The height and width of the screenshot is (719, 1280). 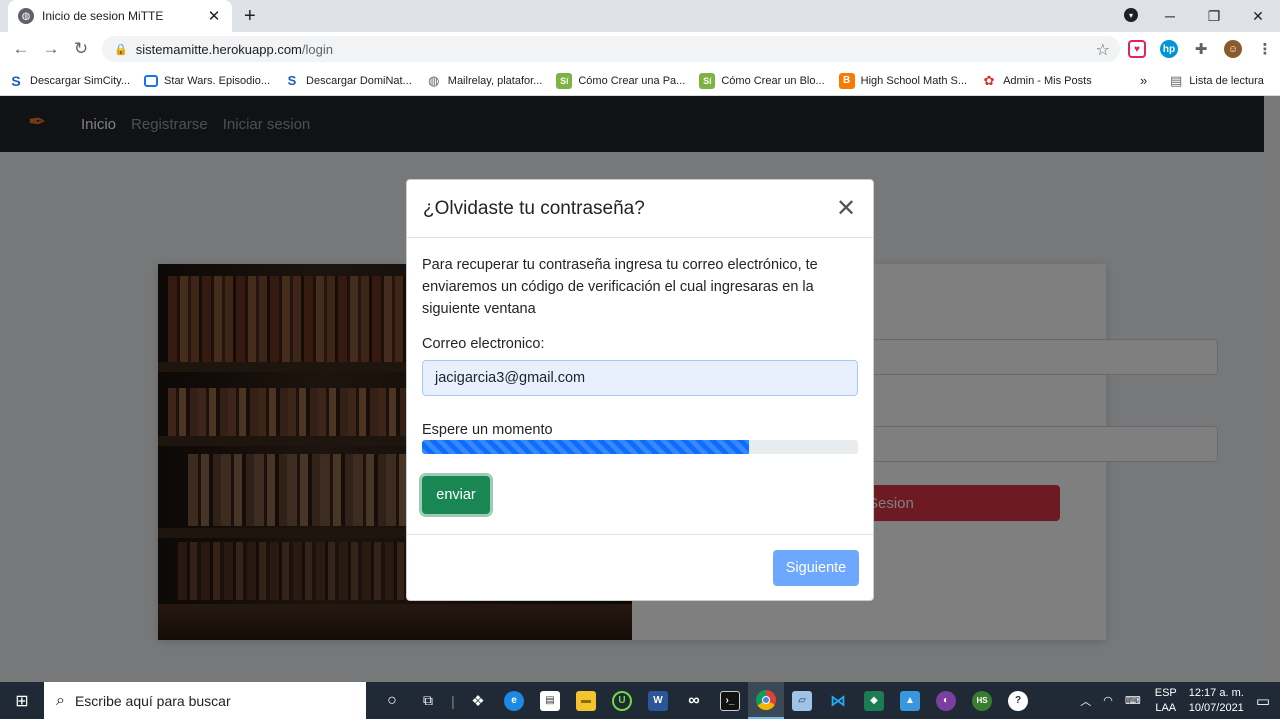 I want to click on send-button: enviar, so click(x=456, y=495).